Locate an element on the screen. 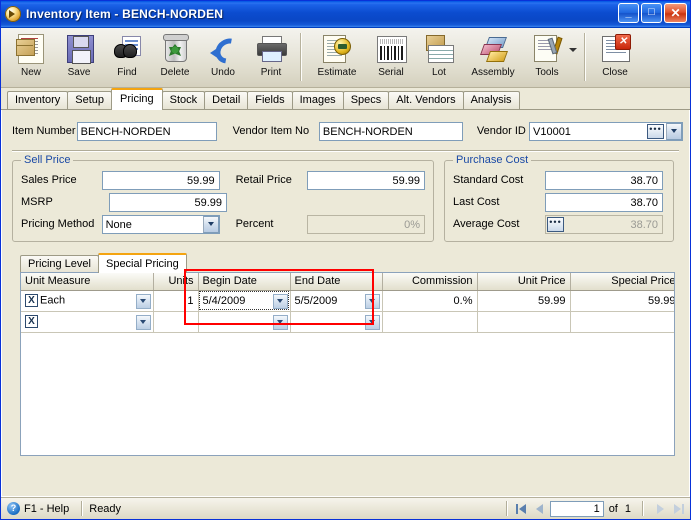 The height and width of the screenshot is (520, 691). toolbar-tools-button: Tools is located at coordinates (547, 58).